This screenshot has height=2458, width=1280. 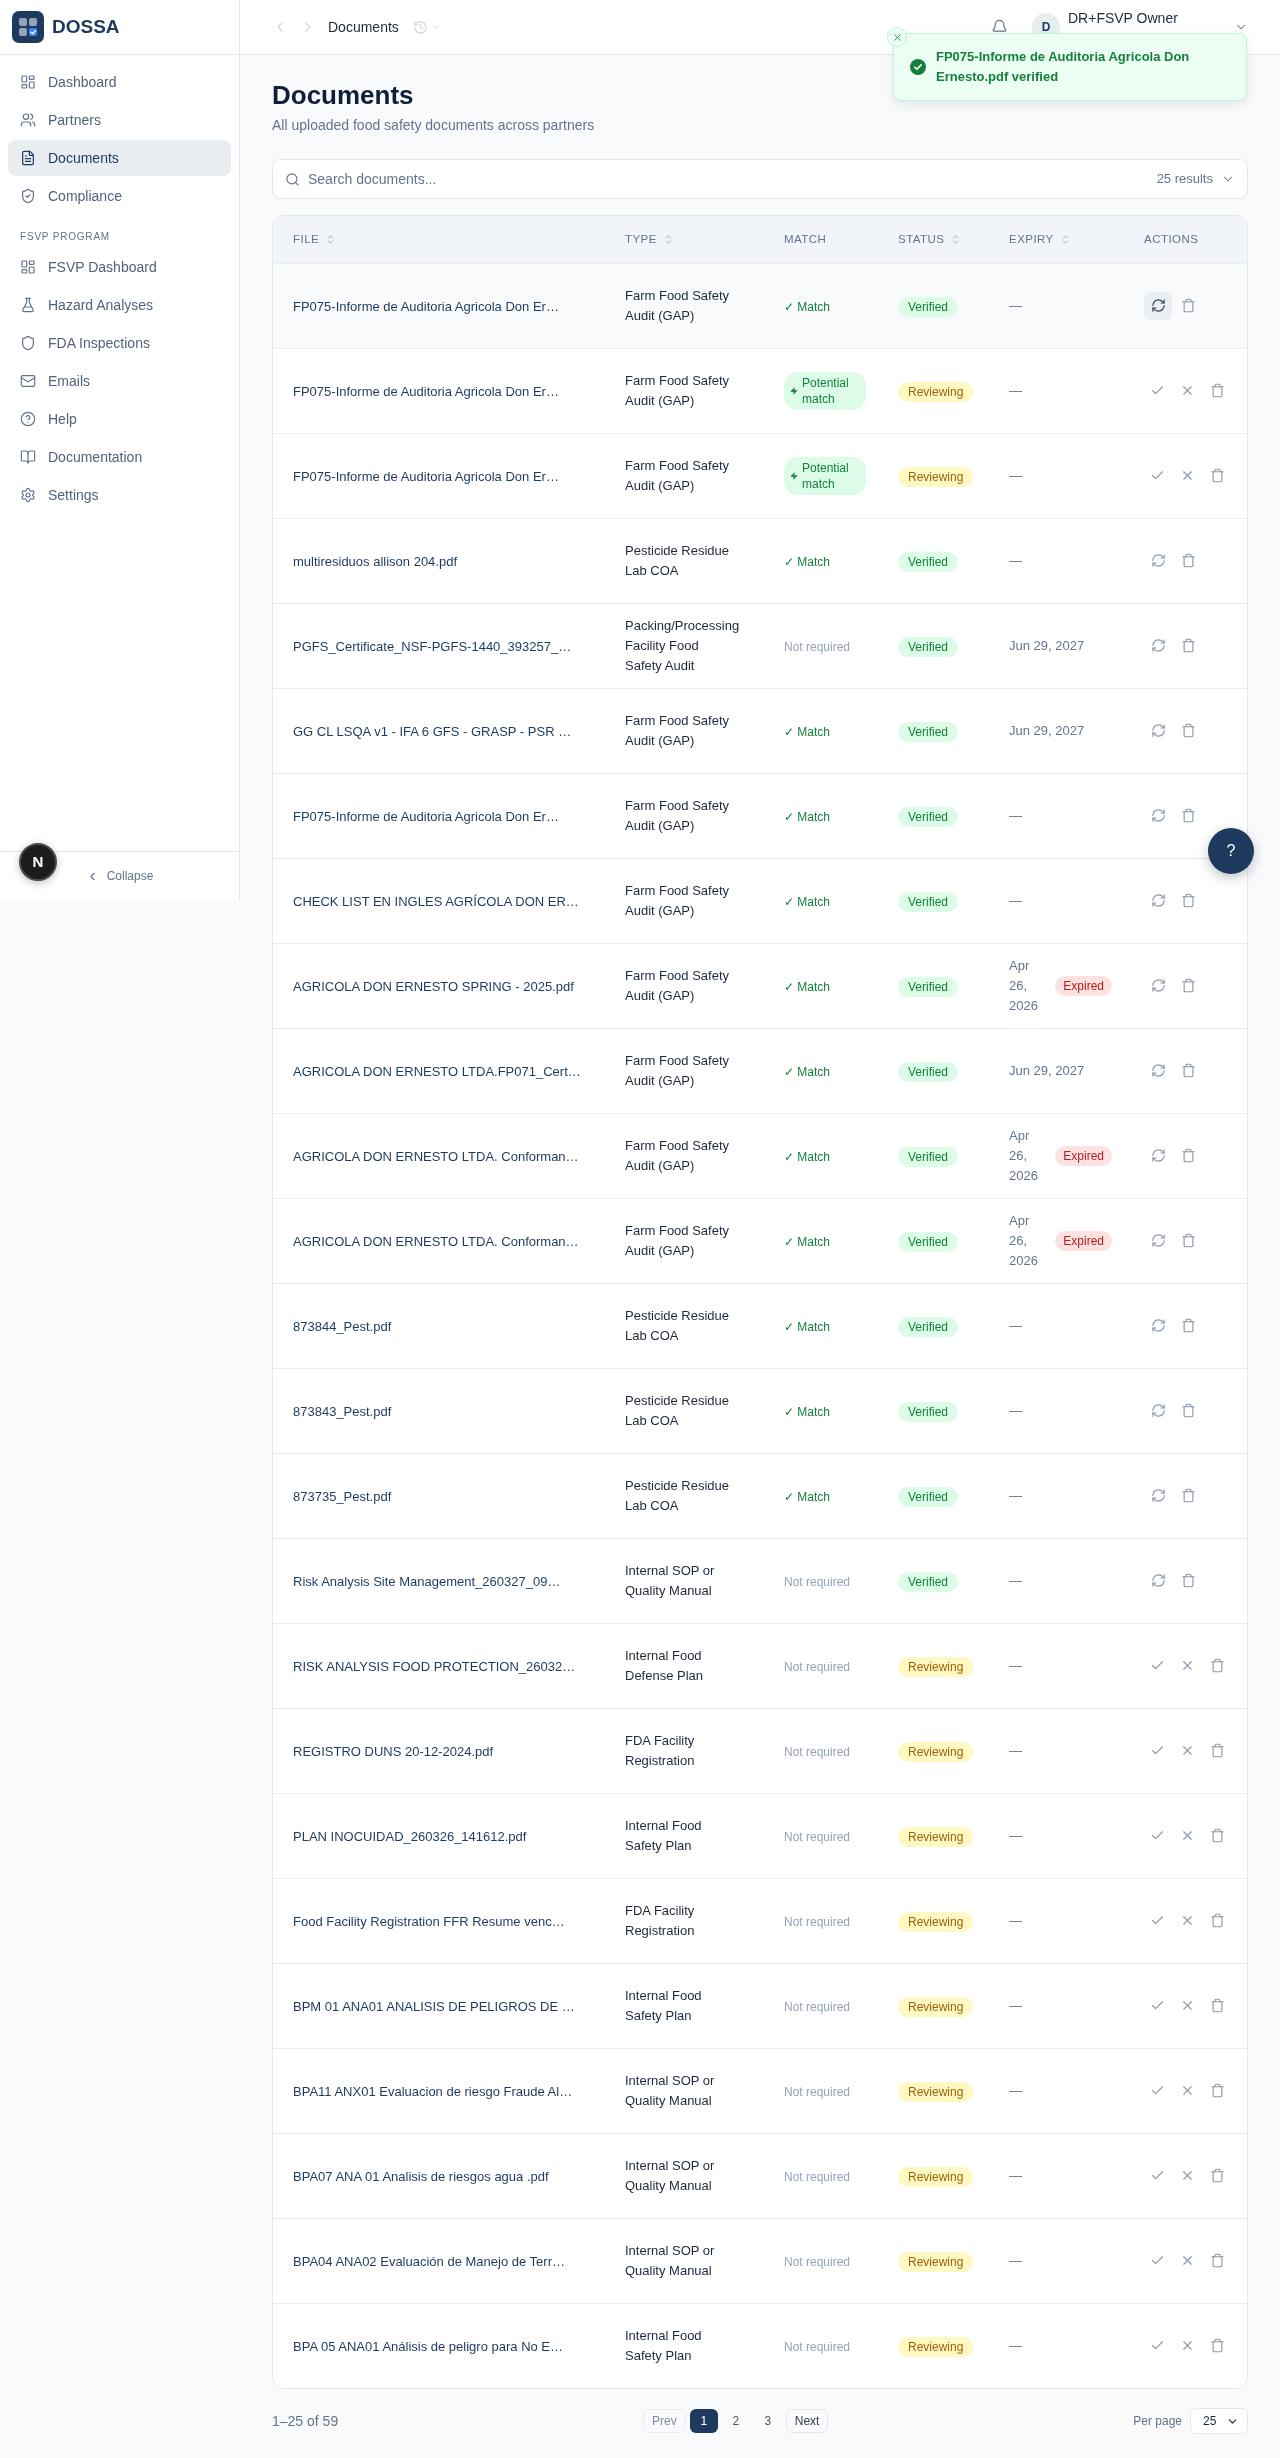 I want to click on nav-item: FDA Inspections, so click(x=119, y=343).